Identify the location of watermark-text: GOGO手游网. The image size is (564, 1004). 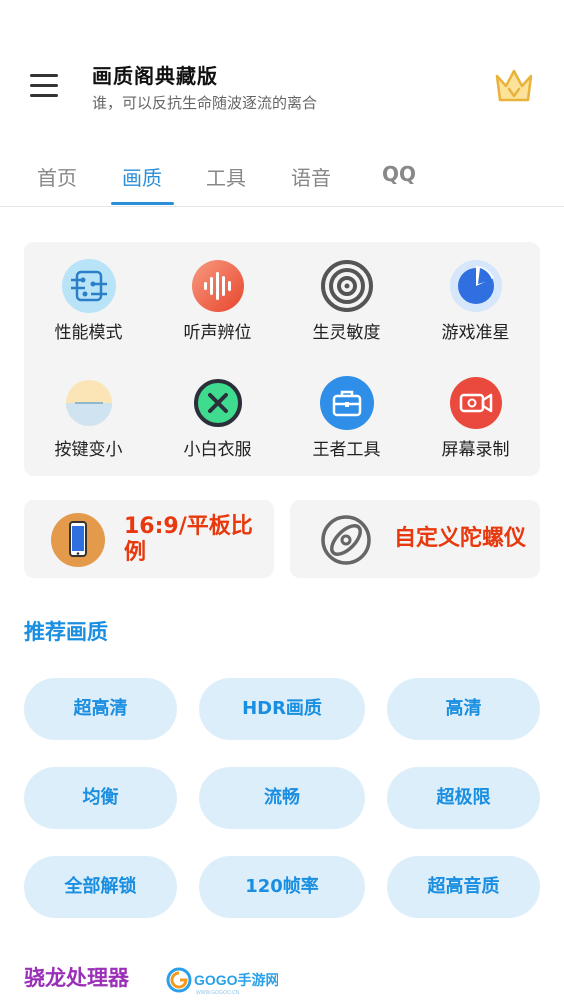
(236, 980).